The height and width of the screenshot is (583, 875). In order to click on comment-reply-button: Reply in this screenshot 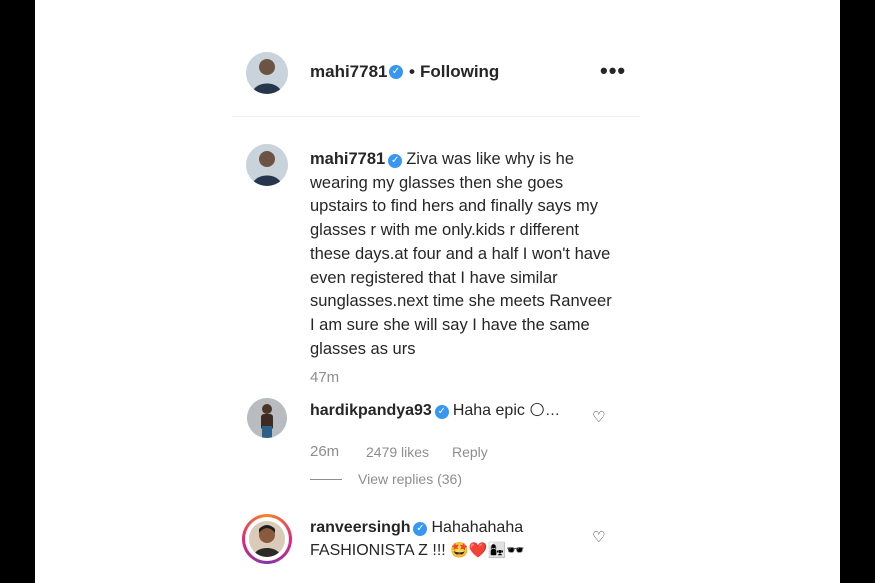, I will do `click(470, 452)`.